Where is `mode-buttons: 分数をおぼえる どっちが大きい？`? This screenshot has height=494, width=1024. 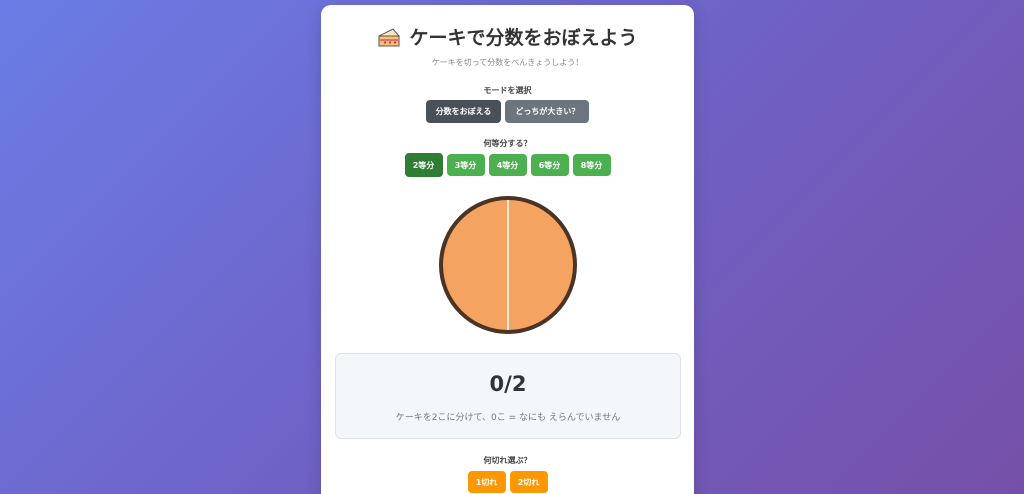 mode-buttons: 分数をおぼえる どっちが大きい？ is located at coordinates (507, 111).